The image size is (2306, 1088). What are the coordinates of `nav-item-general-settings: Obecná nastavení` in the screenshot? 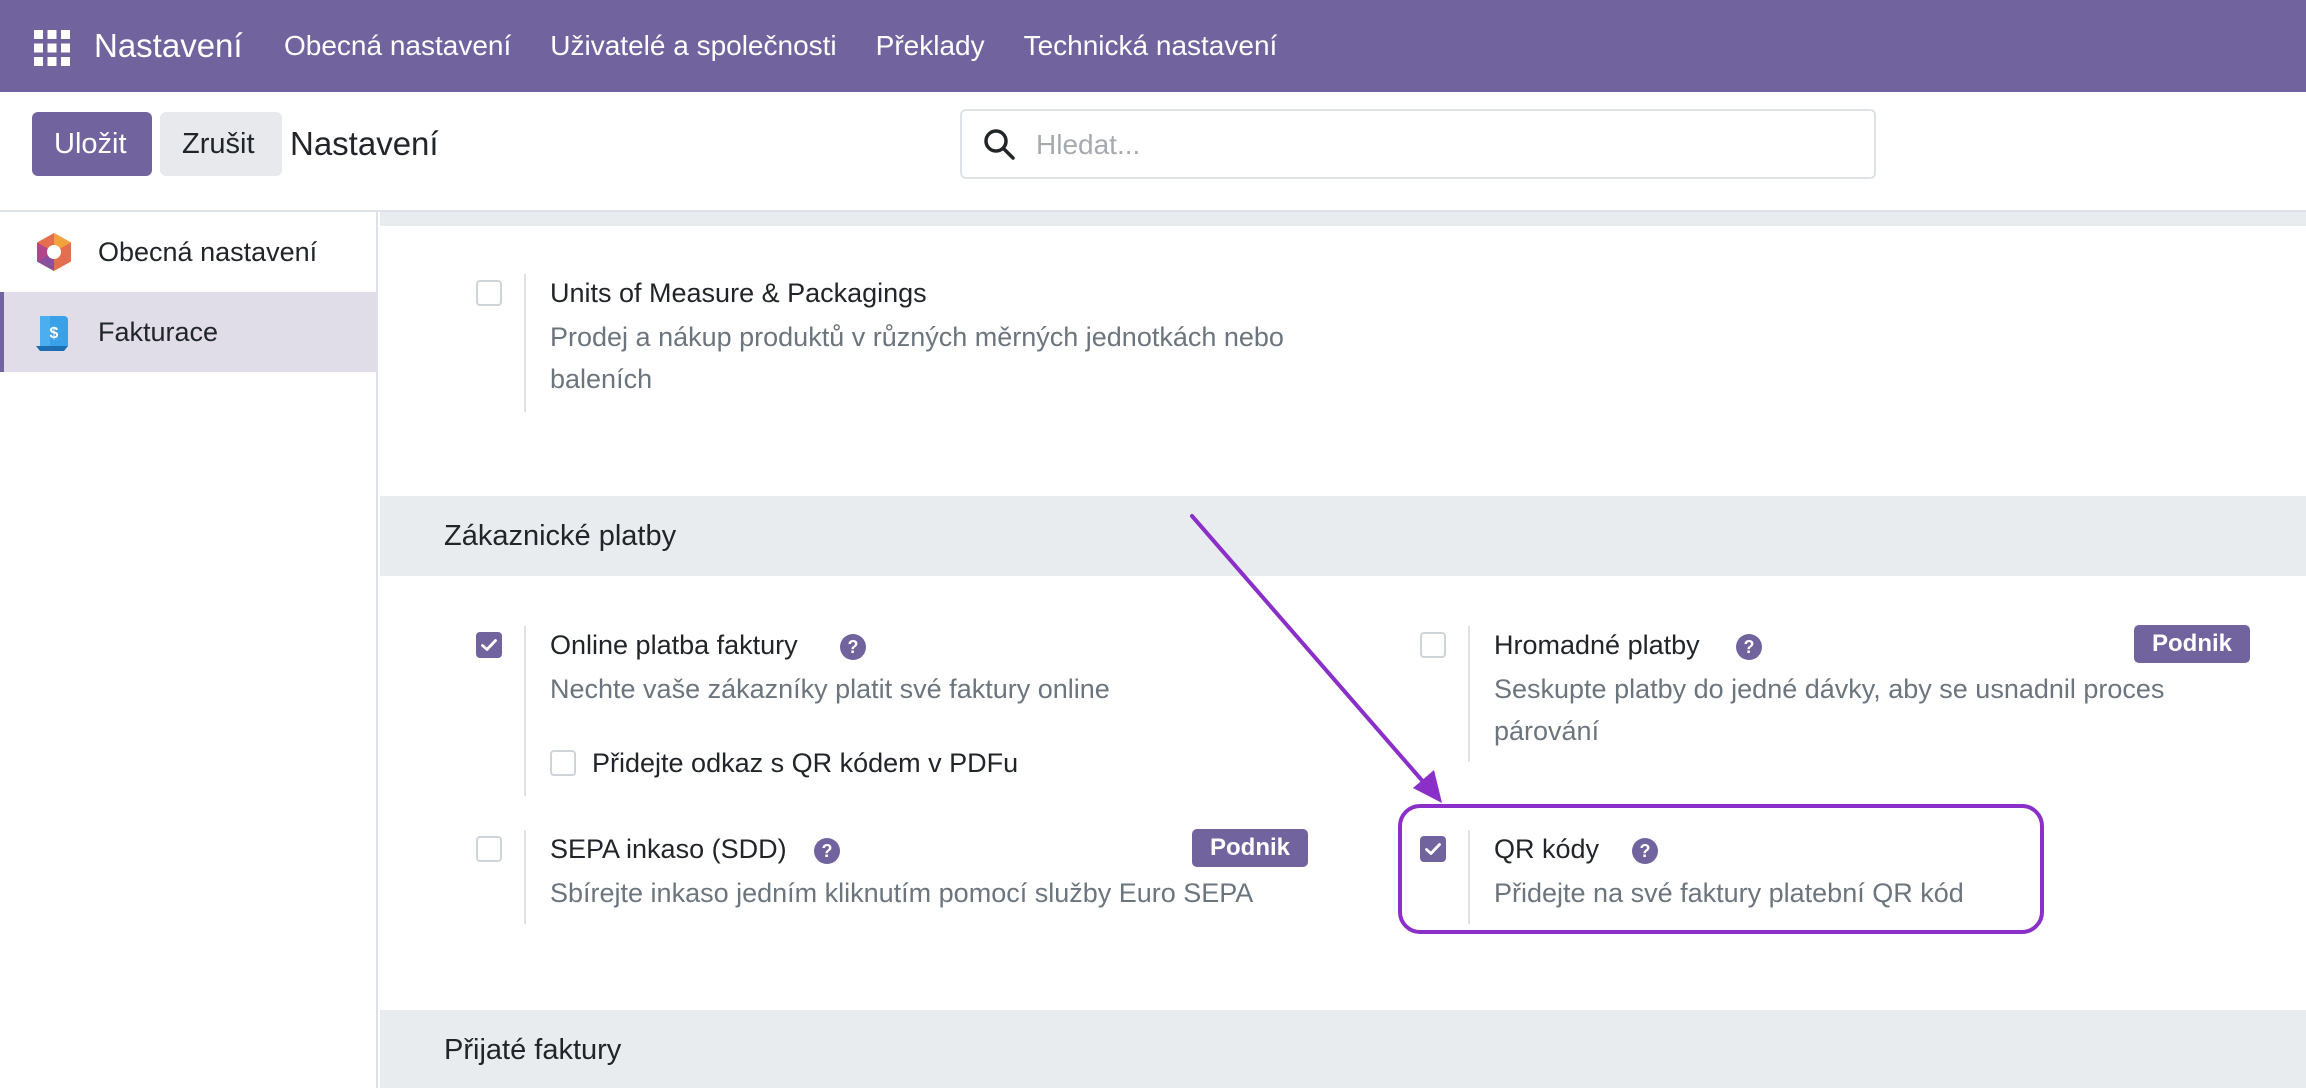 It's located at (397, 46).